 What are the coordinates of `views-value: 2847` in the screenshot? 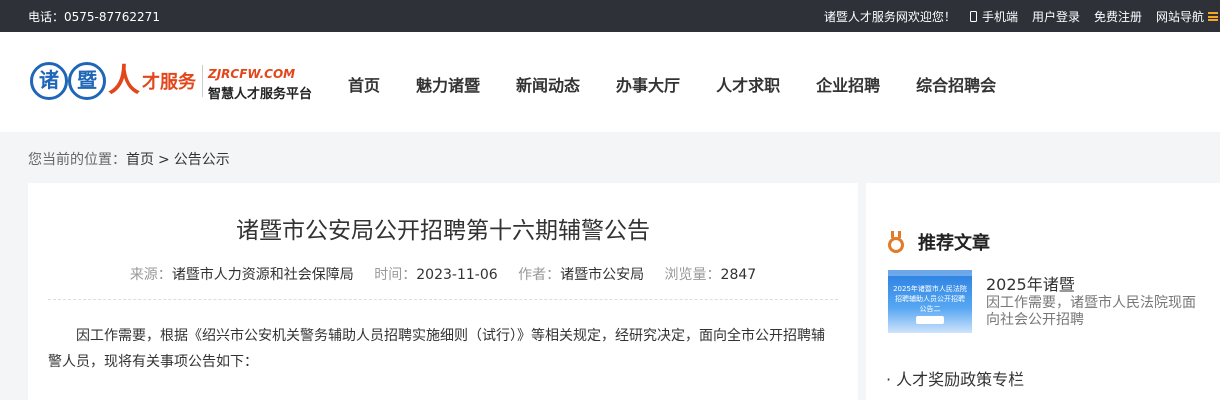 It's located at (738, 275).